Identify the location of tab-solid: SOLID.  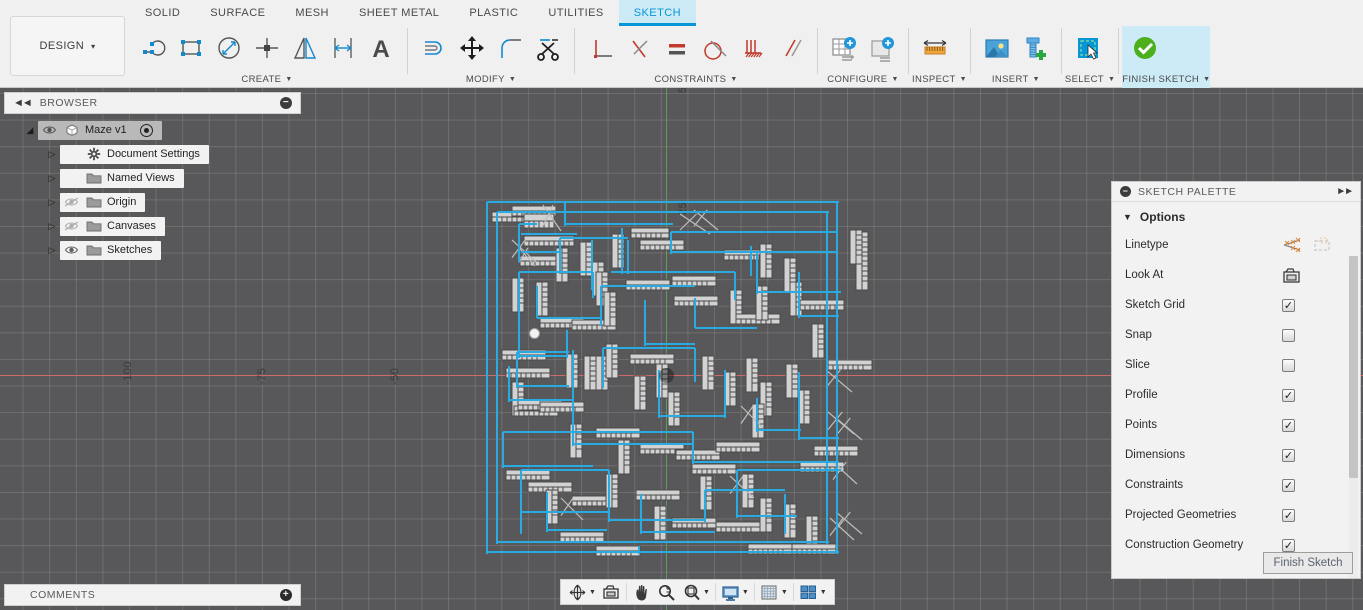
(162, 13).